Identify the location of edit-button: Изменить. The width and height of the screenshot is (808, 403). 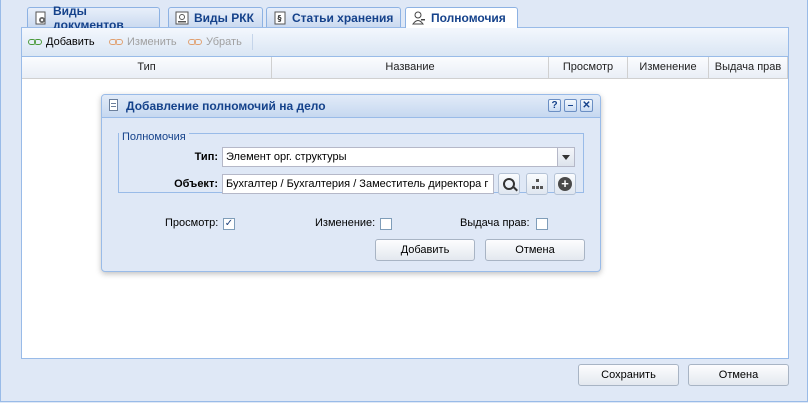
(143, 42).